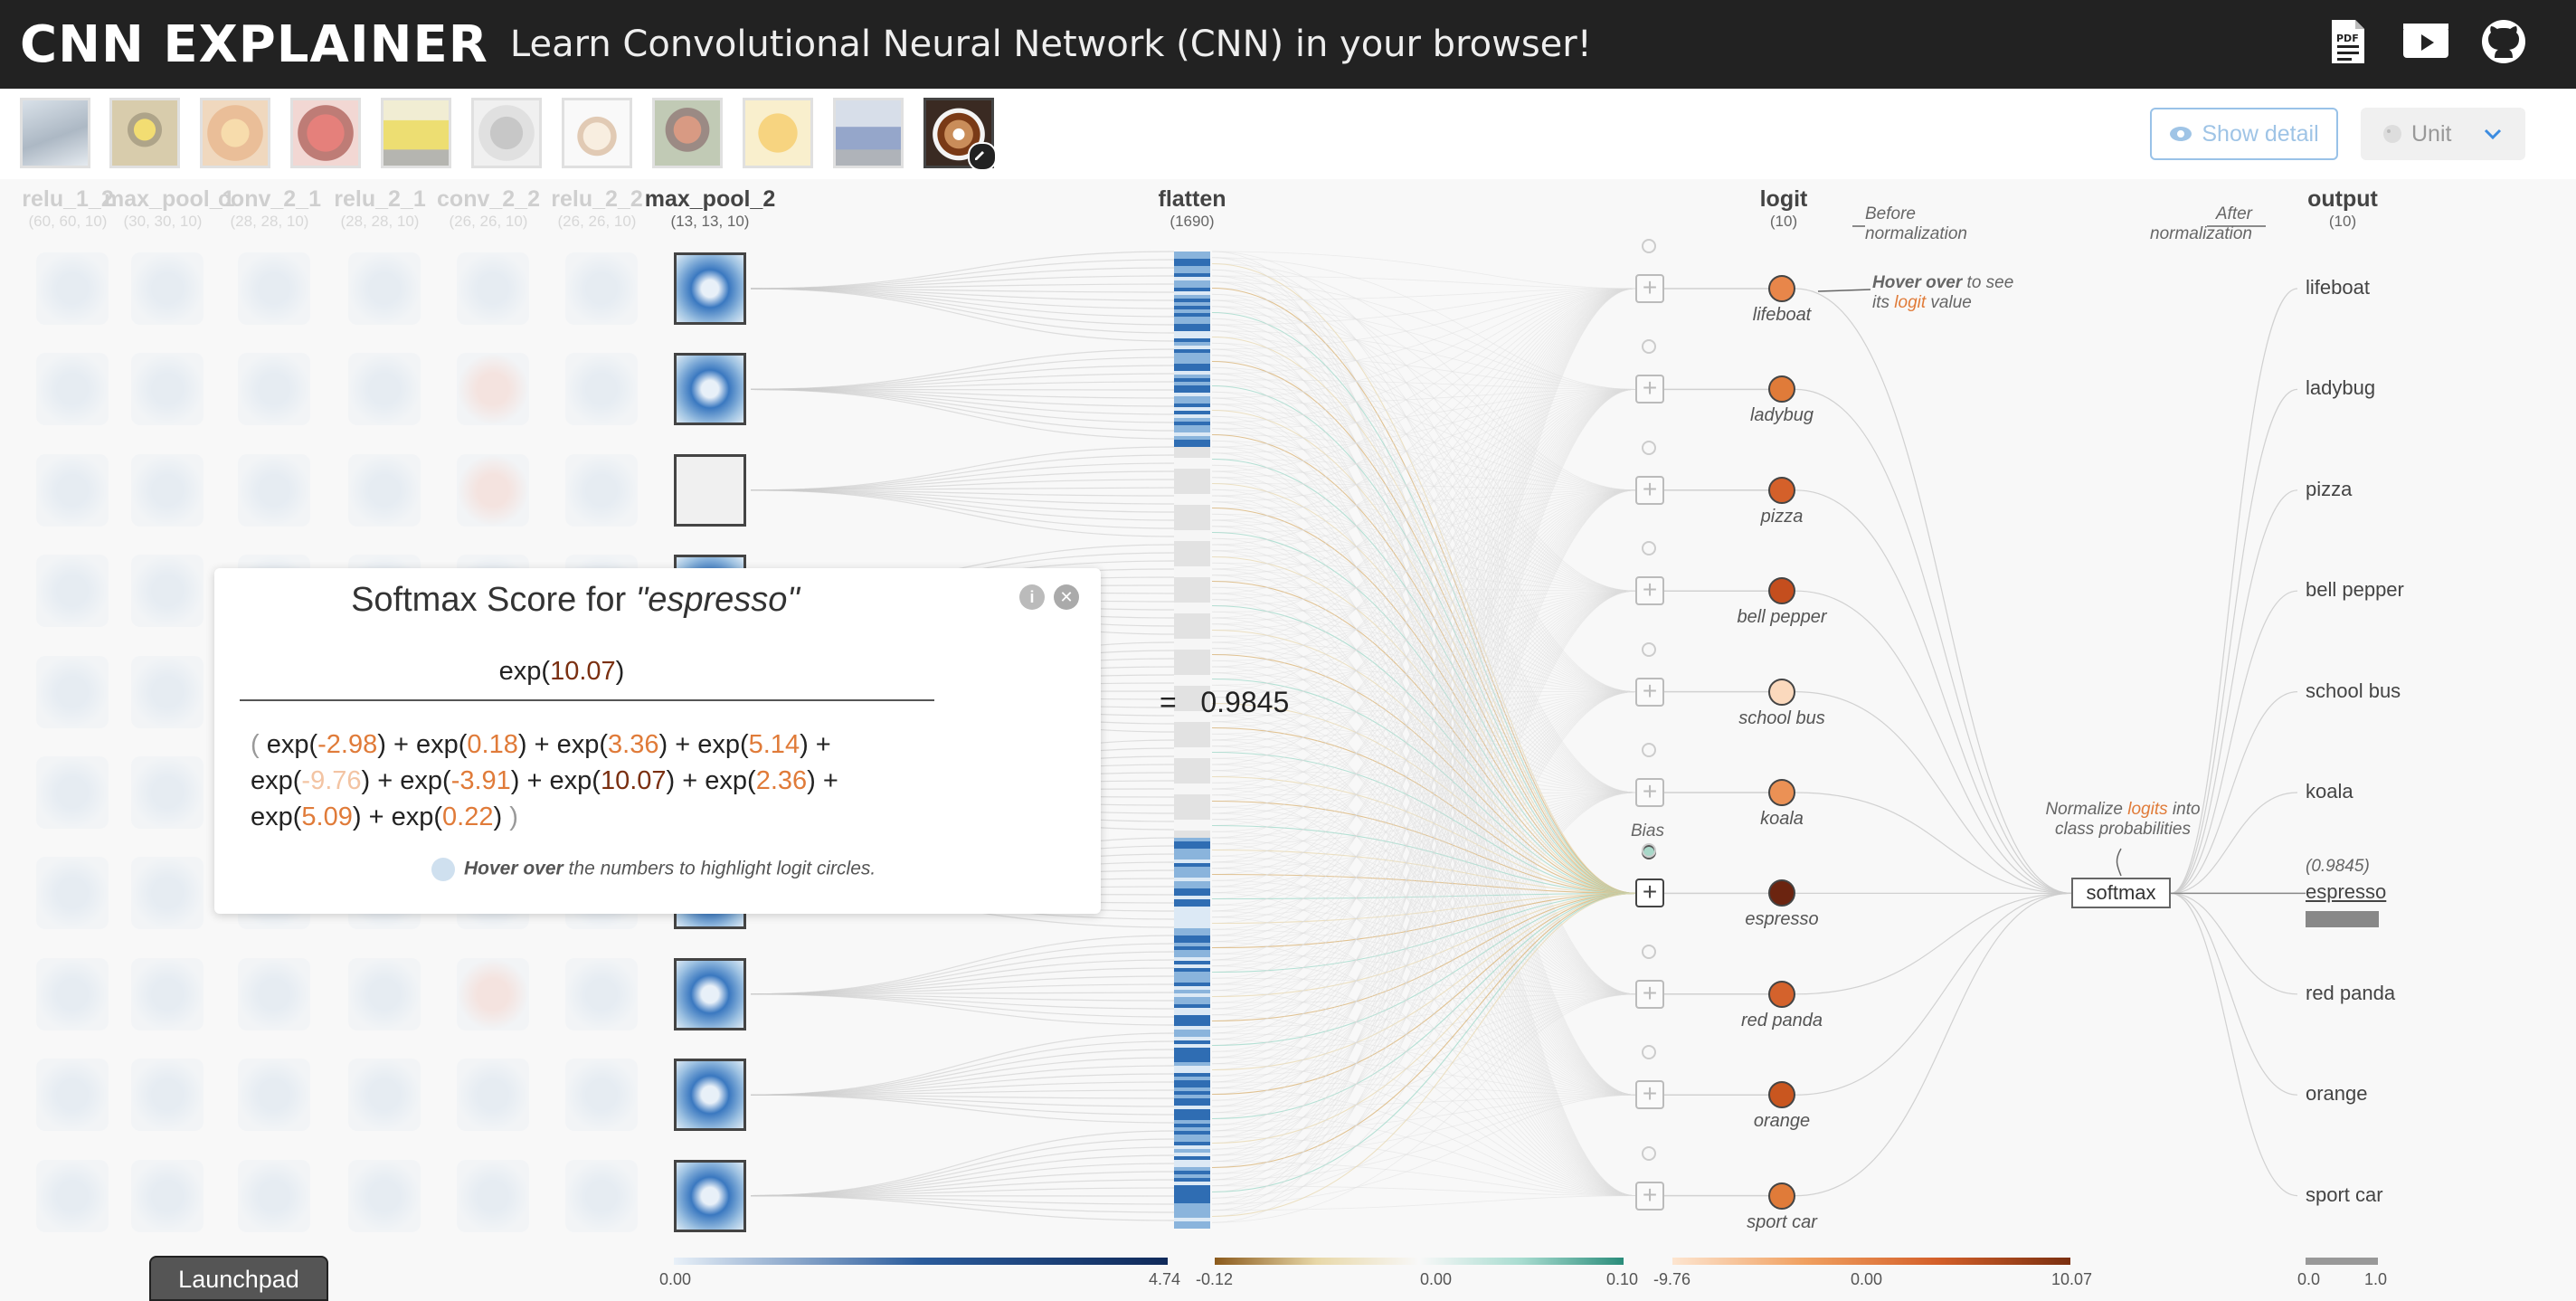 The image size is (2576, 1301). I want to click on unit-select: Unit, so click(2443, 134).